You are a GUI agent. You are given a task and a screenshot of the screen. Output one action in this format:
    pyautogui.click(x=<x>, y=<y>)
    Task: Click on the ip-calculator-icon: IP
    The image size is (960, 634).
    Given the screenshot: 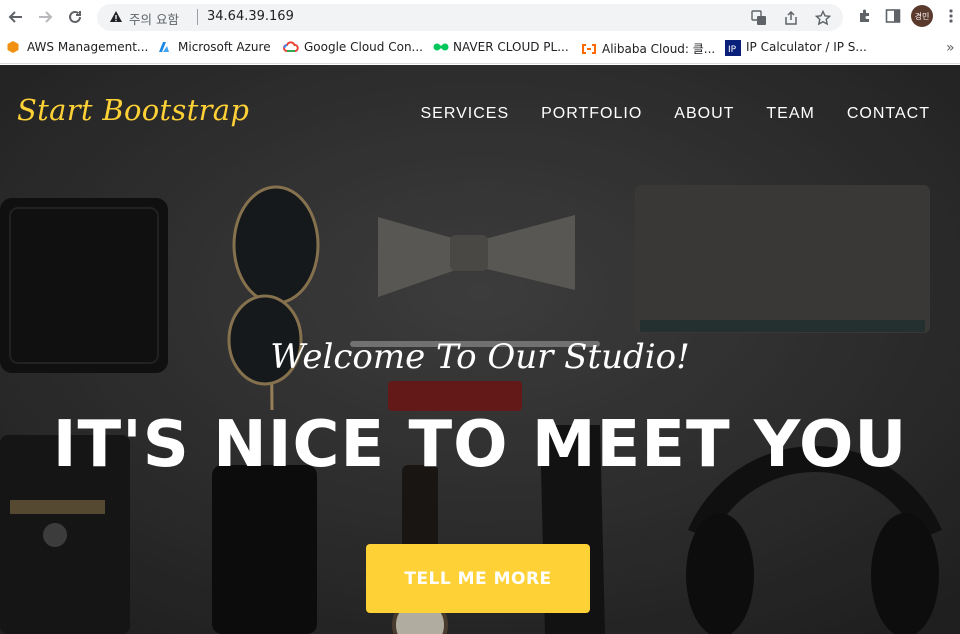 What is the action you would take?
    pyautogui.click(x=733, y=48)
    